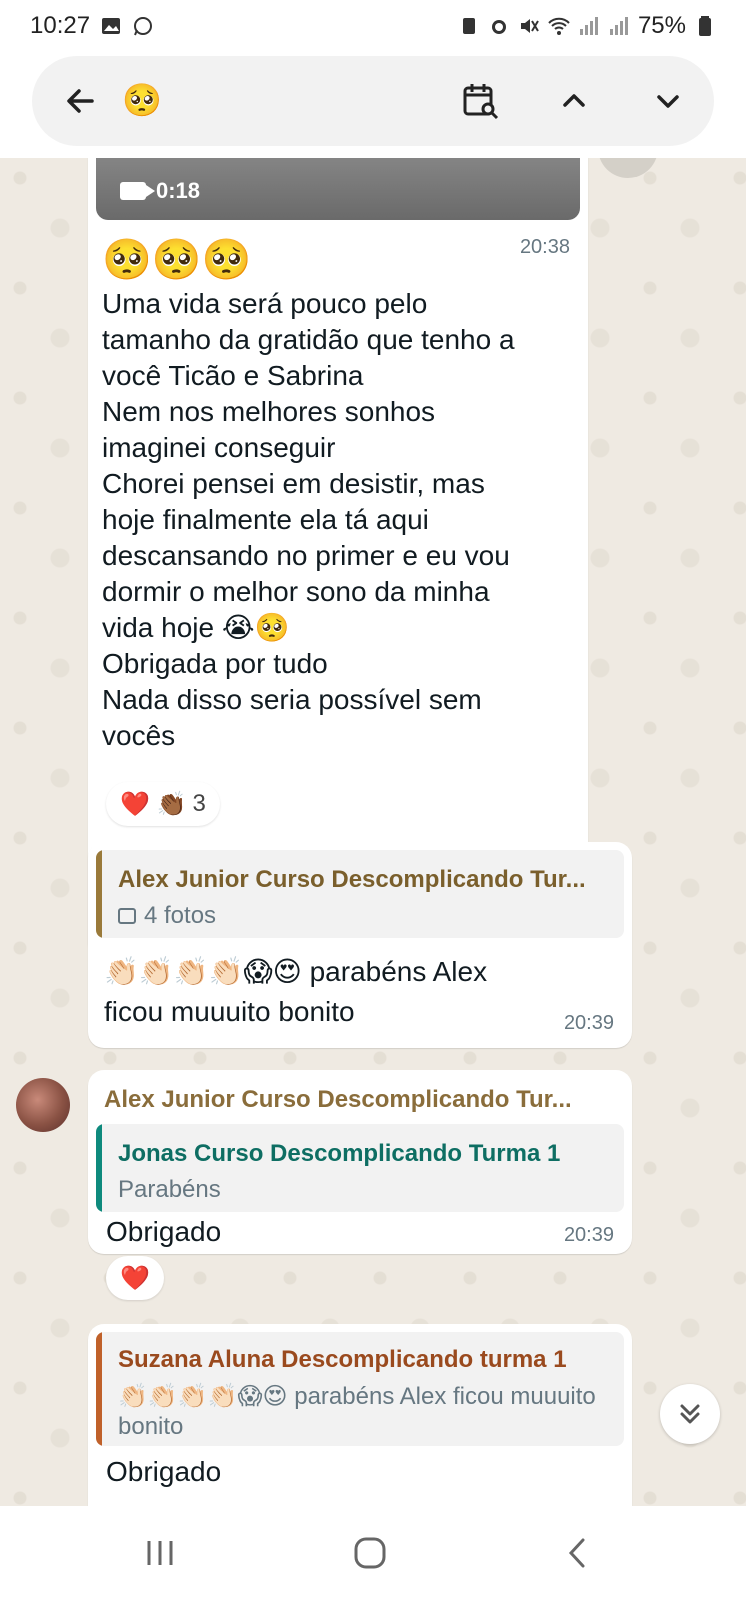 The width and height of the screenshot is (746, 1600). I want to click on alarm-icon, so click(498, 27).